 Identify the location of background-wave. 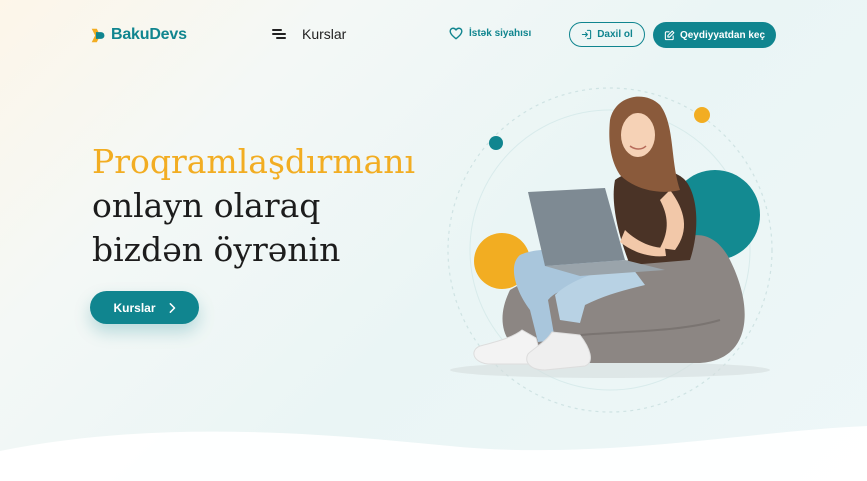
(433, 453).